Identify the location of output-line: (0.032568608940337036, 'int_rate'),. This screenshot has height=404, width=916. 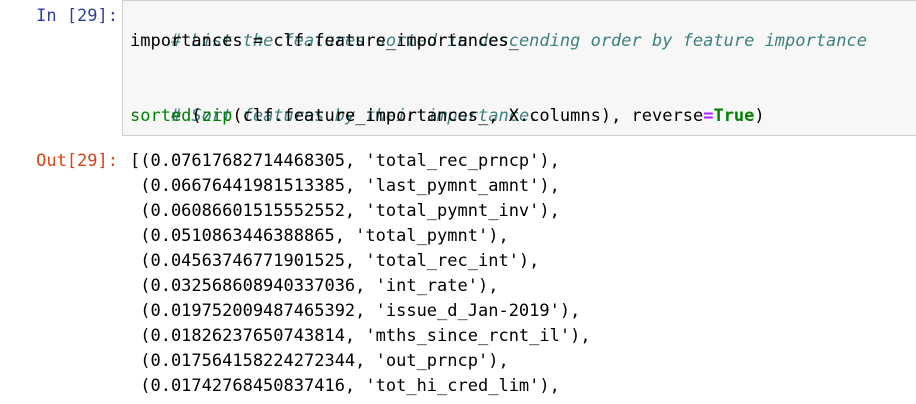
(314, 286).